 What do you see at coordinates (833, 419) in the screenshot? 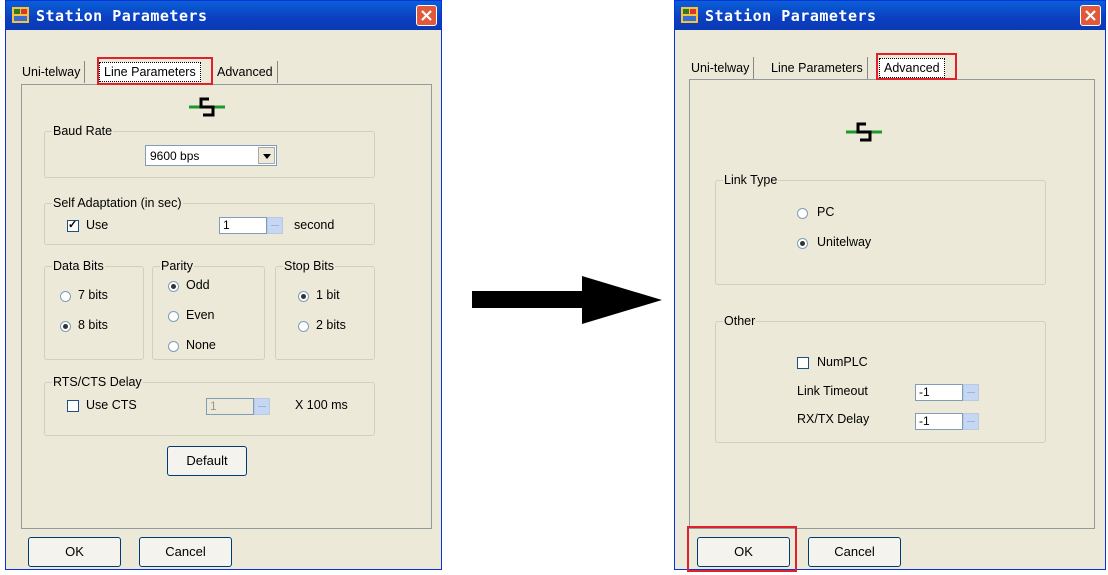
I see `rxtx-delay-label: RX/TX Delay` at bounding box center [833, 419].